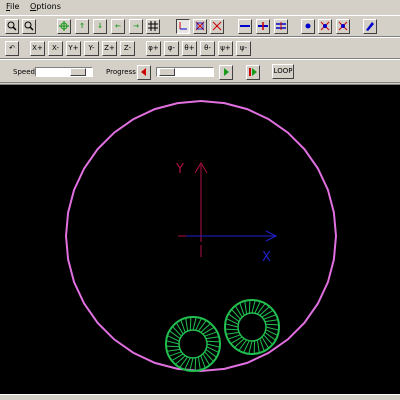 This screenshot has height=400, width=400. What do you see at coordinates (82, 26) in the screenshot?
I see `pan-up-button: ↑` at bounding box center [82, 26].